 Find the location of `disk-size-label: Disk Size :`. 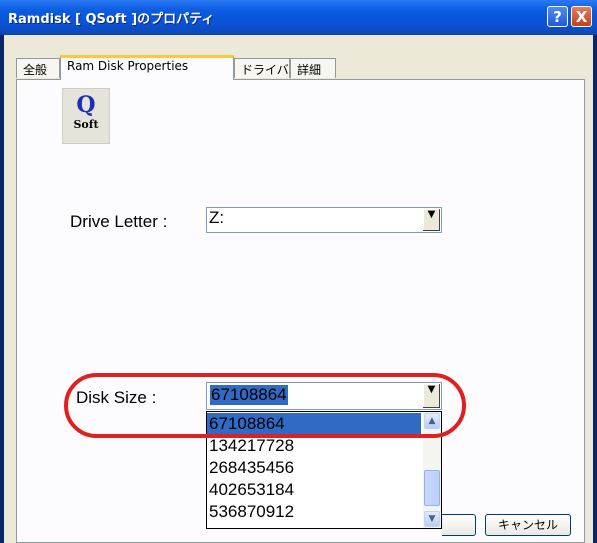

disk-size-label: Disk Size : is located at coordinates (116, 397).